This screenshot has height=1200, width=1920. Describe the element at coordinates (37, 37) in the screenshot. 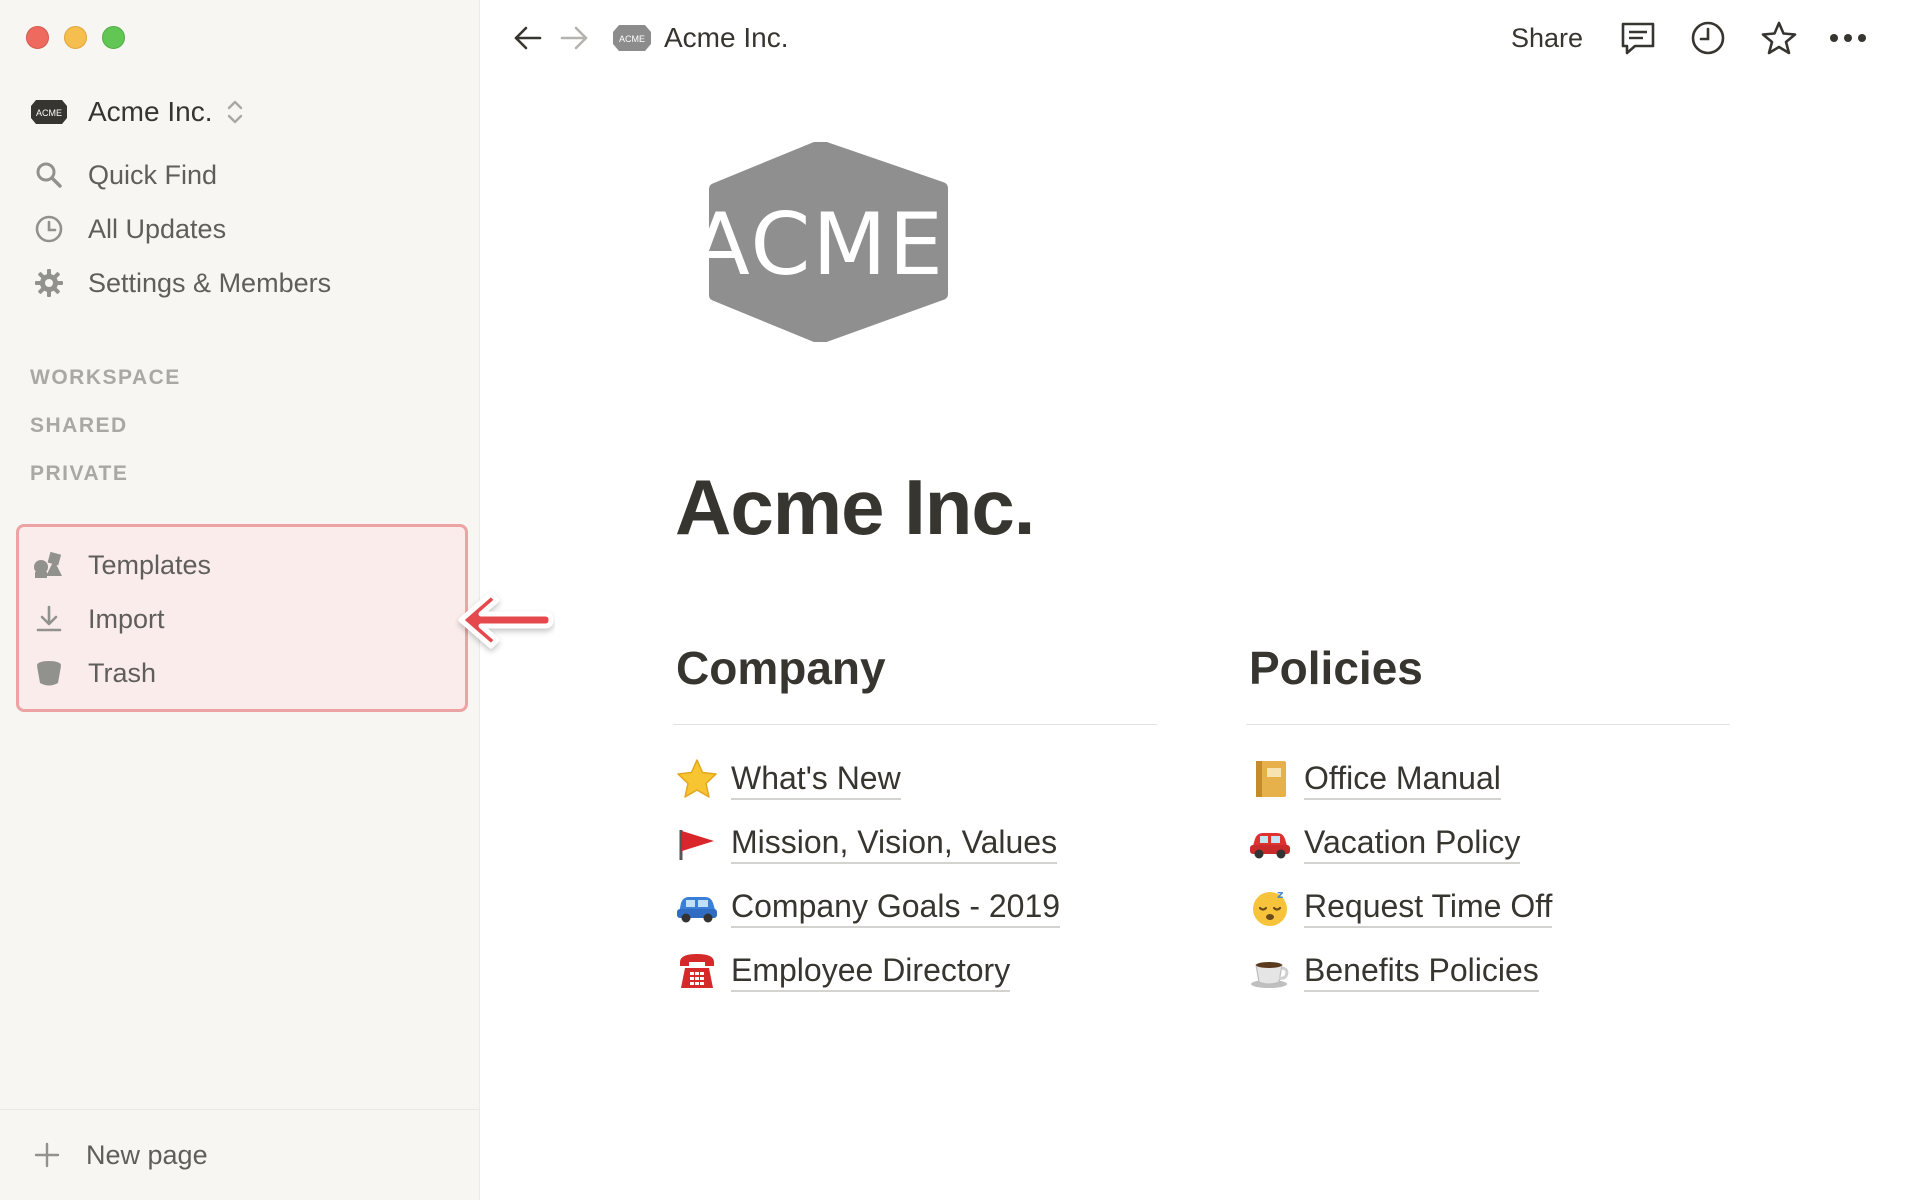

I see `close-window-button` at that location.